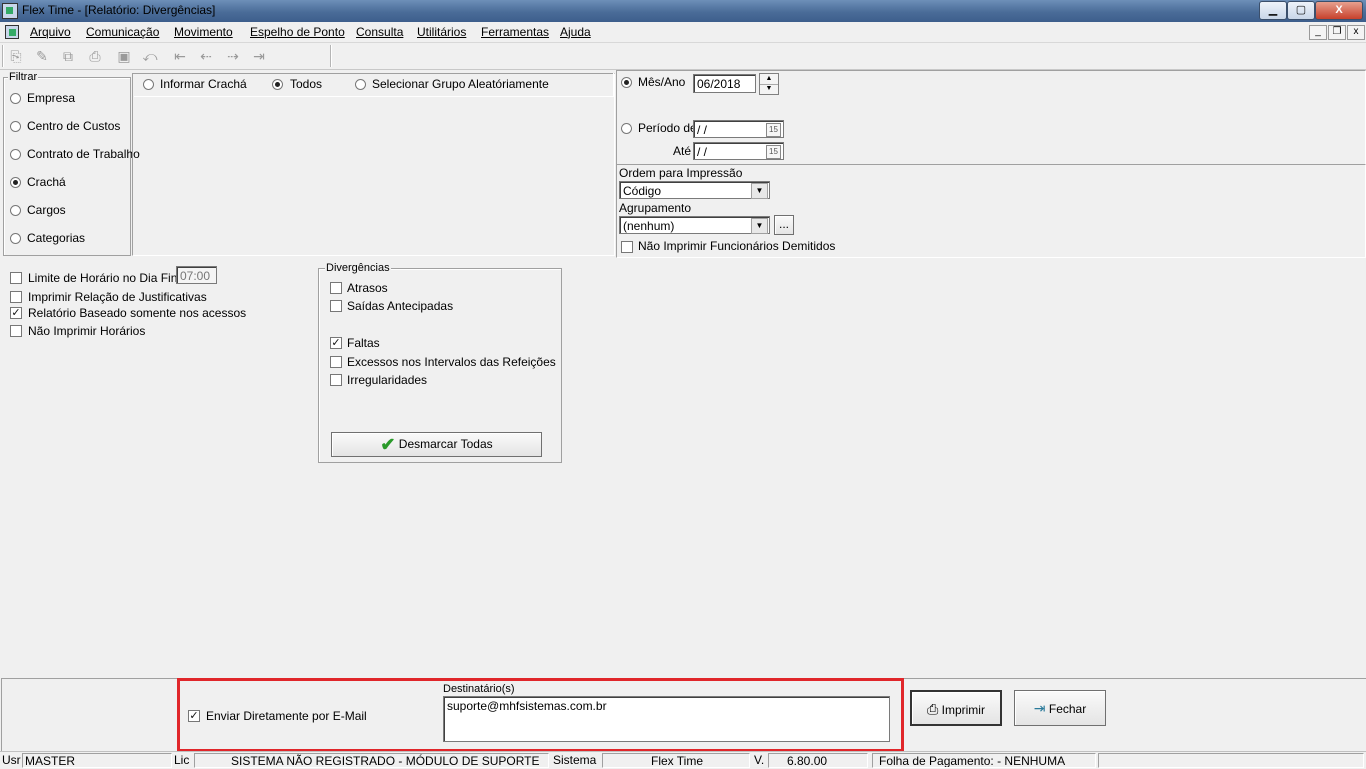  Describe the element at coordinates (738, 151) in the screenshot. I see `ate-input: / / 15` at that location.